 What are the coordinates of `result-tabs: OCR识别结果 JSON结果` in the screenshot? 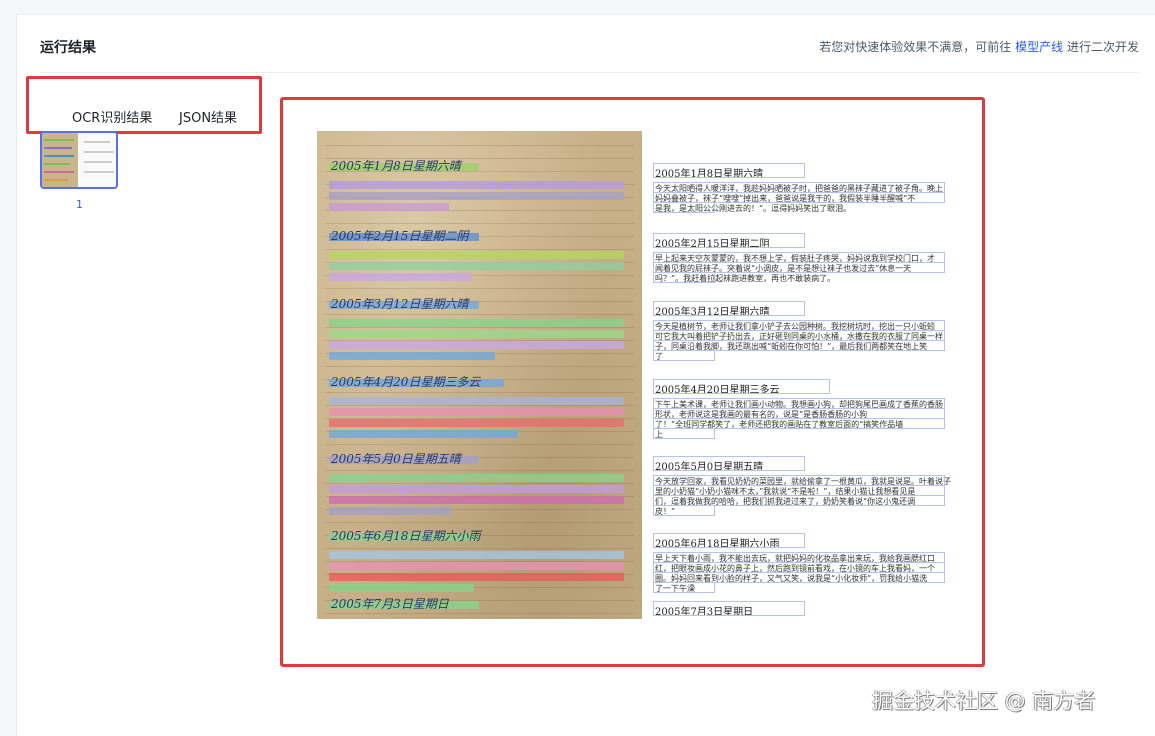 It's located at (144, 105).